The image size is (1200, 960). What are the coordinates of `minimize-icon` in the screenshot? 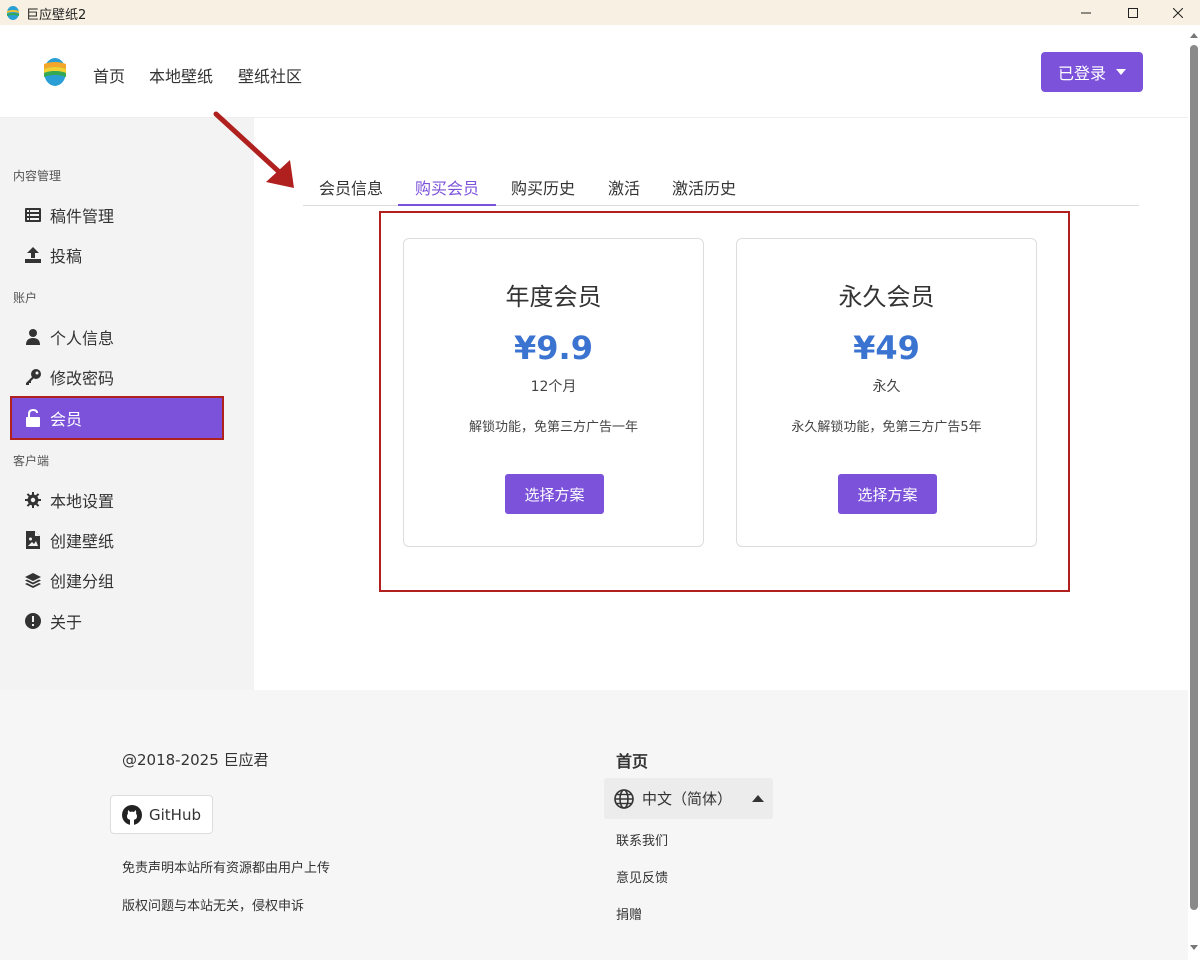 It's located at (1086, 12).